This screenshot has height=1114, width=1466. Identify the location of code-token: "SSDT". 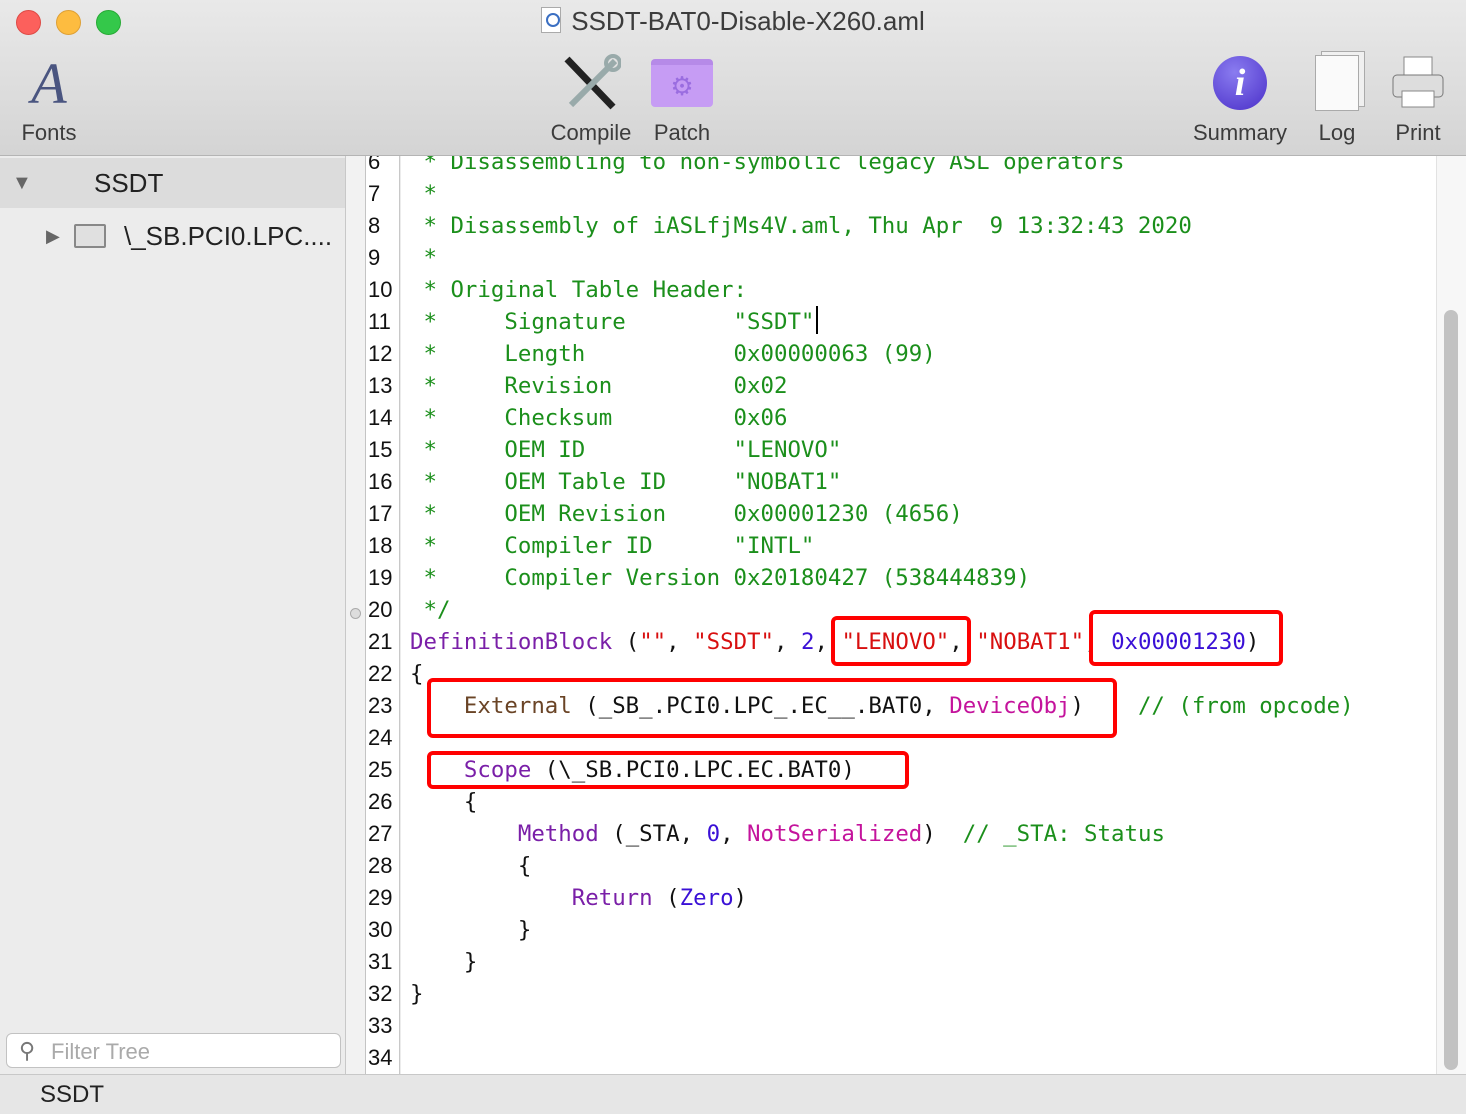
(734, 642).